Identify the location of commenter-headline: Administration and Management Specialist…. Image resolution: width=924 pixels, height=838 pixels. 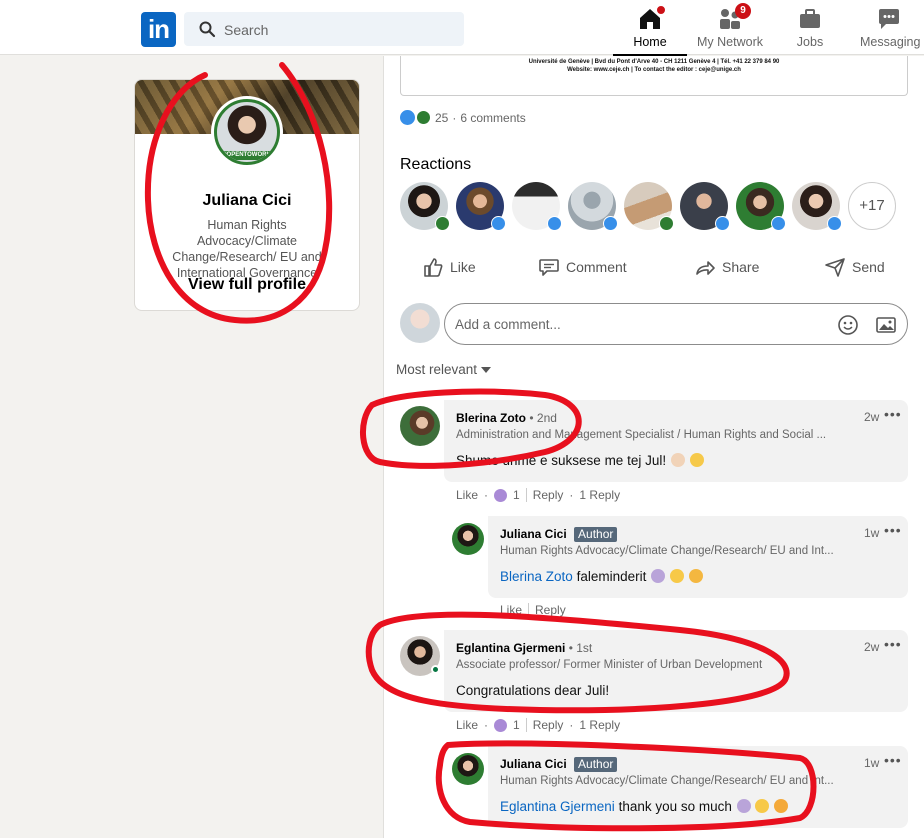
(641, 435).